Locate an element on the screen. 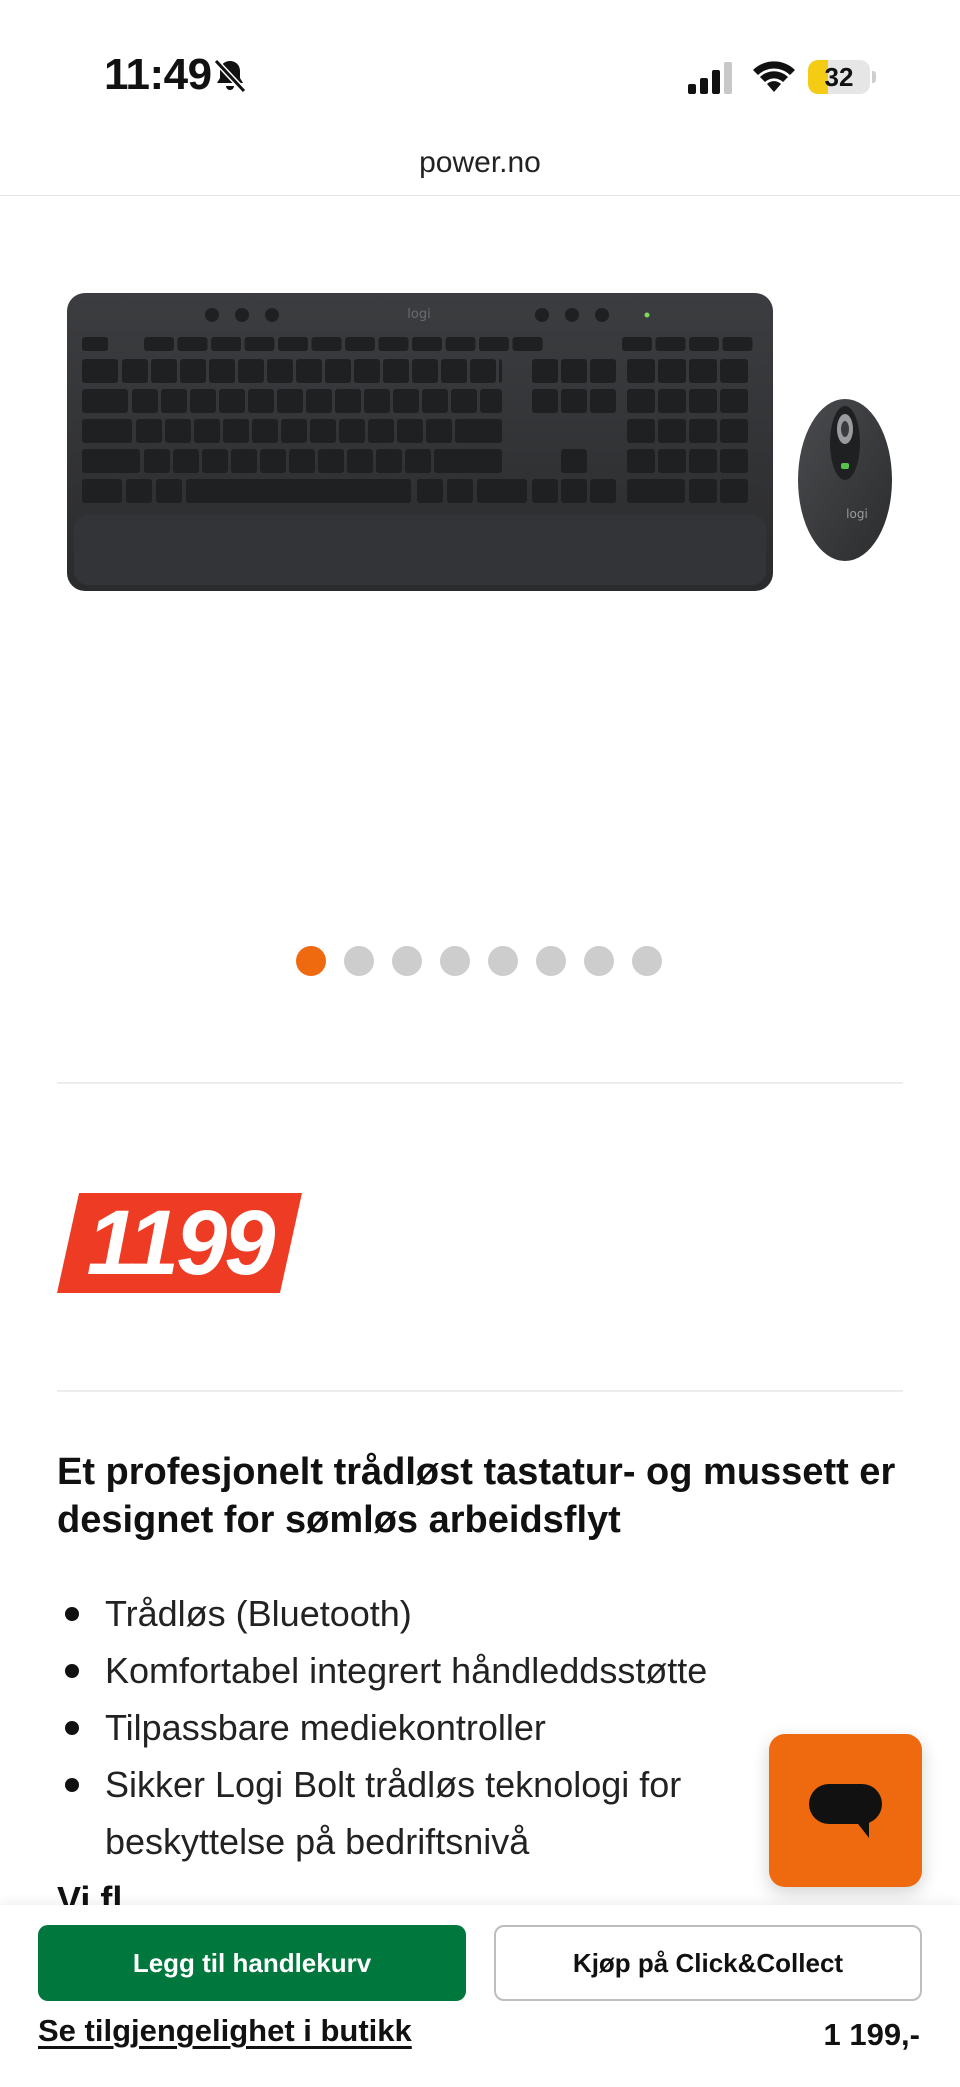  bell-slash-icon is located at coordinates (230, 76).